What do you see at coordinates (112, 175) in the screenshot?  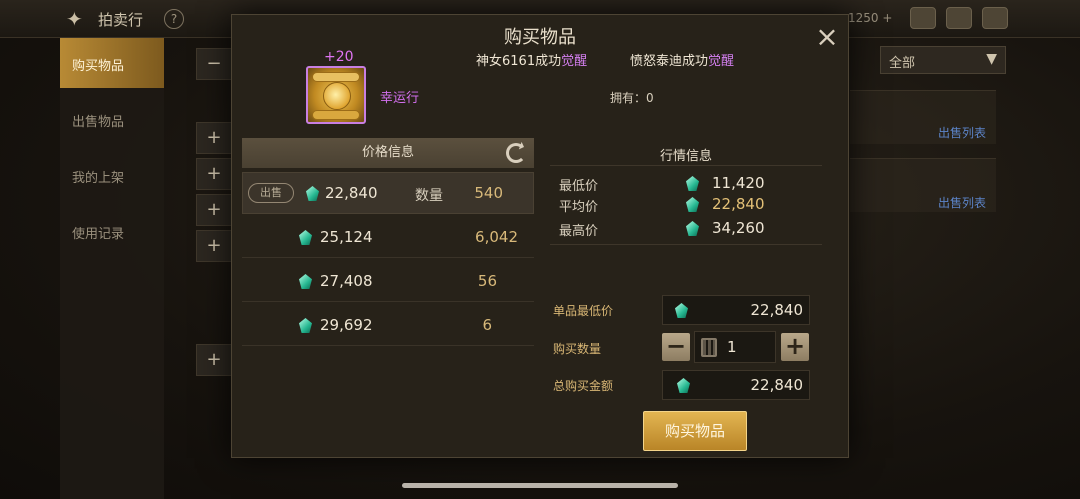 I see `nav-item-my-listings: 我的上架` at bounding box center [112, 175].